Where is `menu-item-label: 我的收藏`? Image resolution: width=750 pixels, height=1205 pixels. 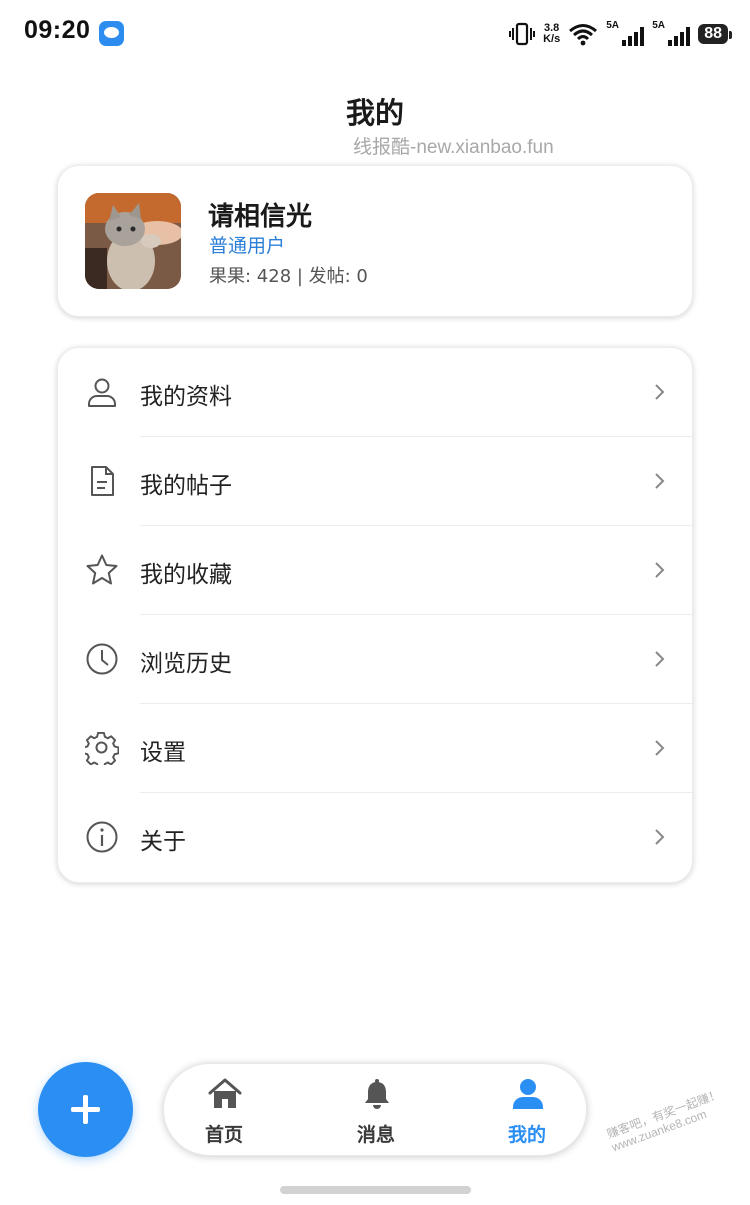 menu-item-label: 我的收藏 is located at coordinates (186, 575).